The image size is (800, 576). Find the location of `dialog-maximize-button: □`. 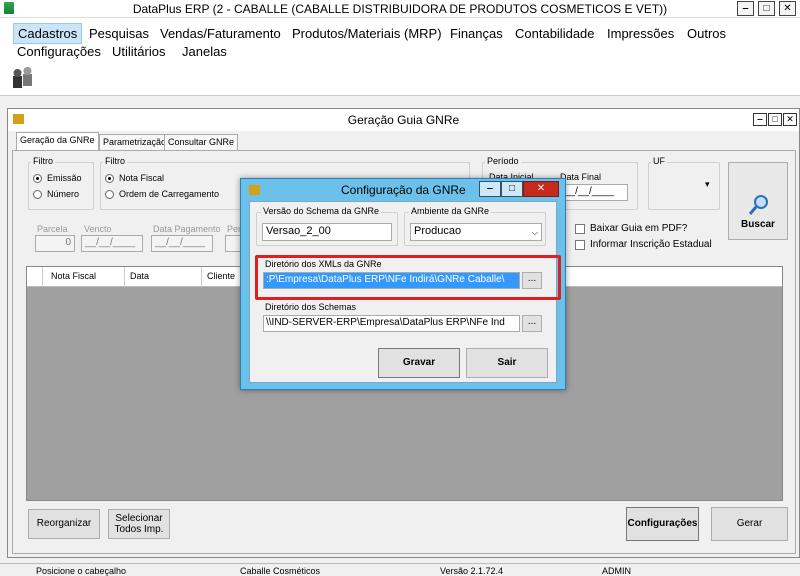

dialog-maximize-button: □ is located at coordinates (512, 189).